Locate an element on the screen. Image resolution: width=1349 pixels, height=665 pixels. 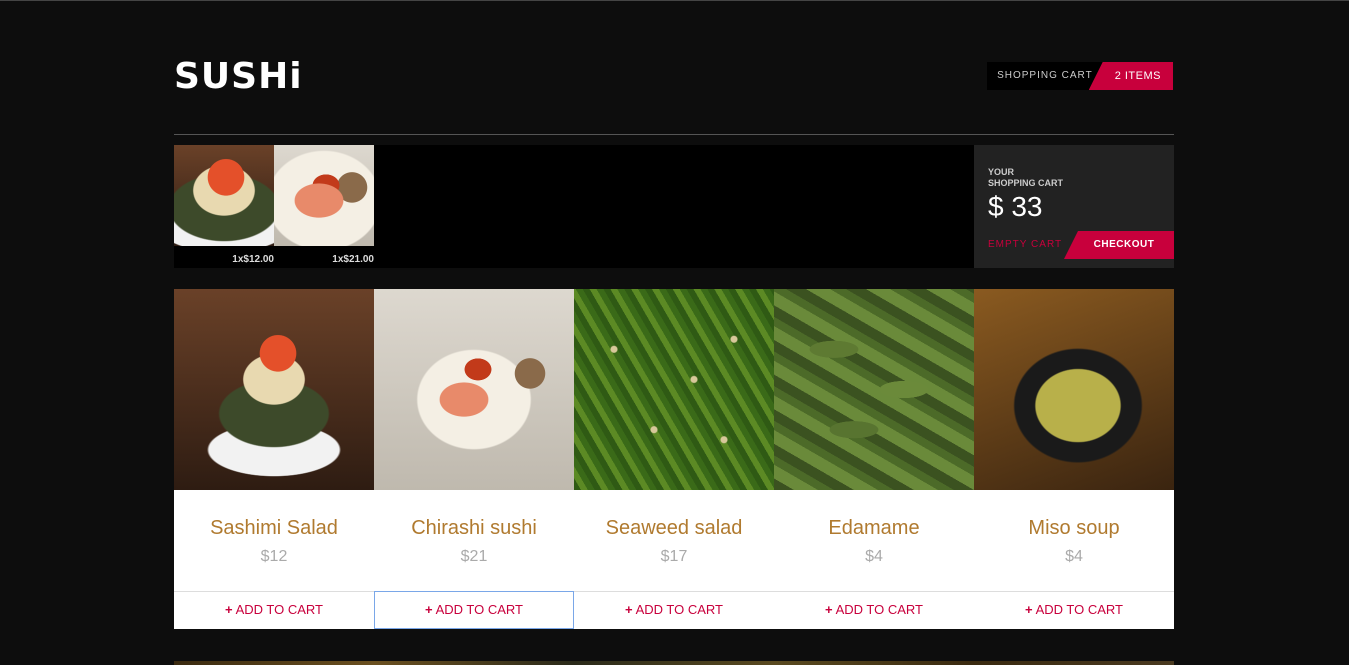
logo-text: SUSHi is located at coordinates (238, 76).